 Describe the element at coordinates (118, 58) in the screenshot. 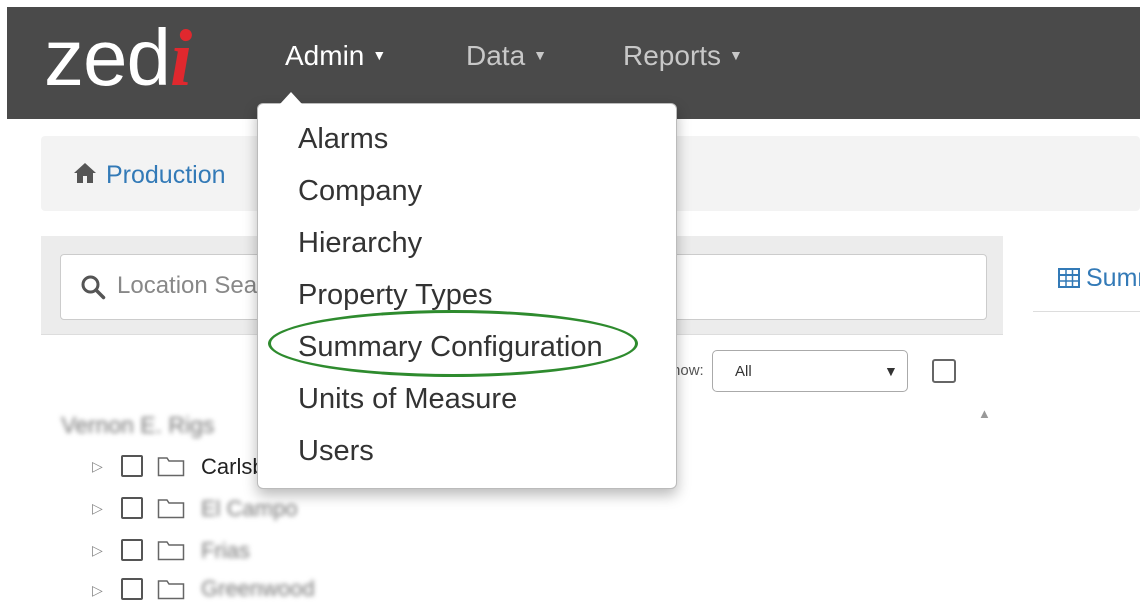

I see `zedi-logo: zedi` at that location.